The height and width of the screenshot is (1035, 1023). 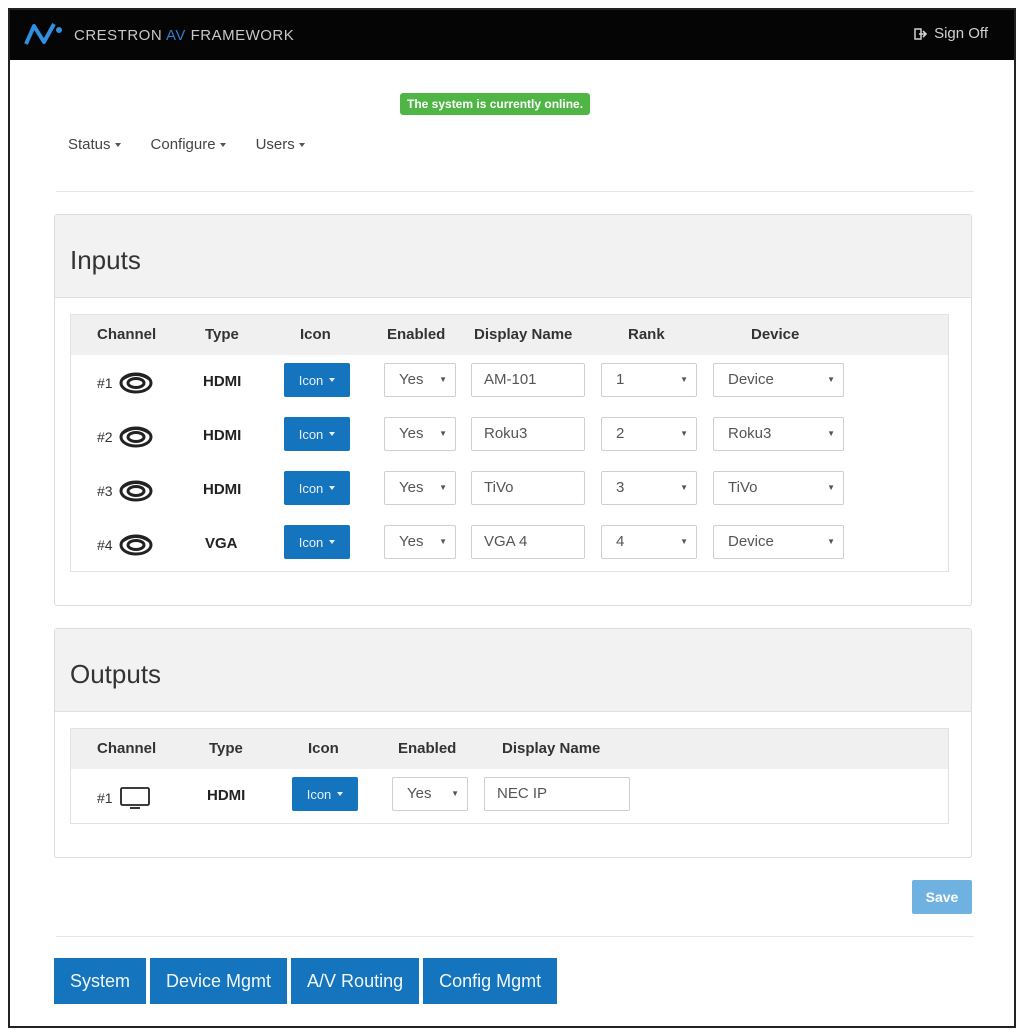 I want to click on input-row-4: #4 VGA Icon Yes ▼ VGA 4 4 ▼ Device ▼, so click(x=509, y=544).